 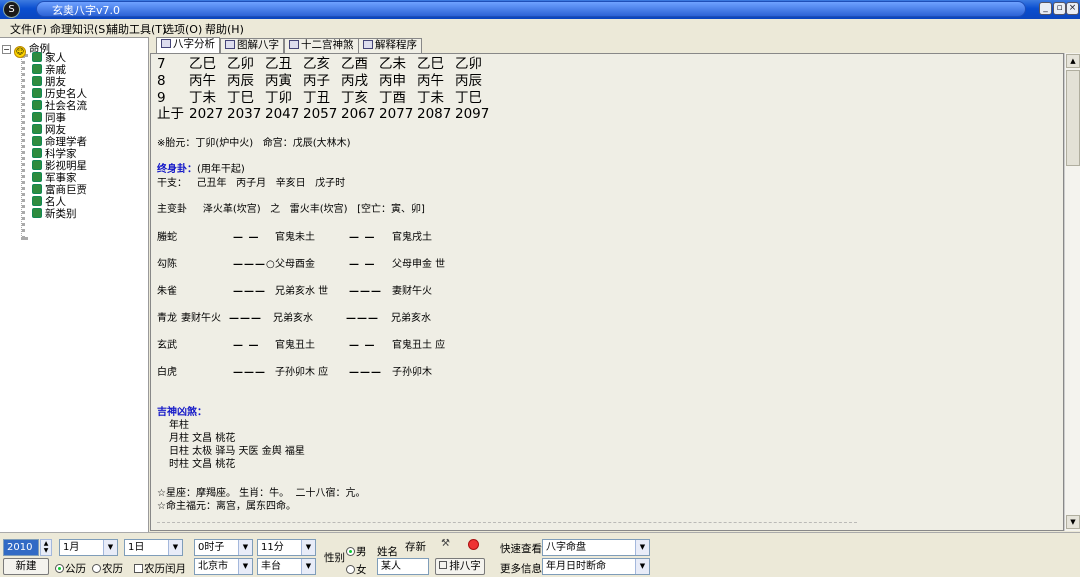 What do you see at coordinates (49, 118) in the screenshot?
I see `tree-item-colleagues: 同事` at bounding box center [49, 118].